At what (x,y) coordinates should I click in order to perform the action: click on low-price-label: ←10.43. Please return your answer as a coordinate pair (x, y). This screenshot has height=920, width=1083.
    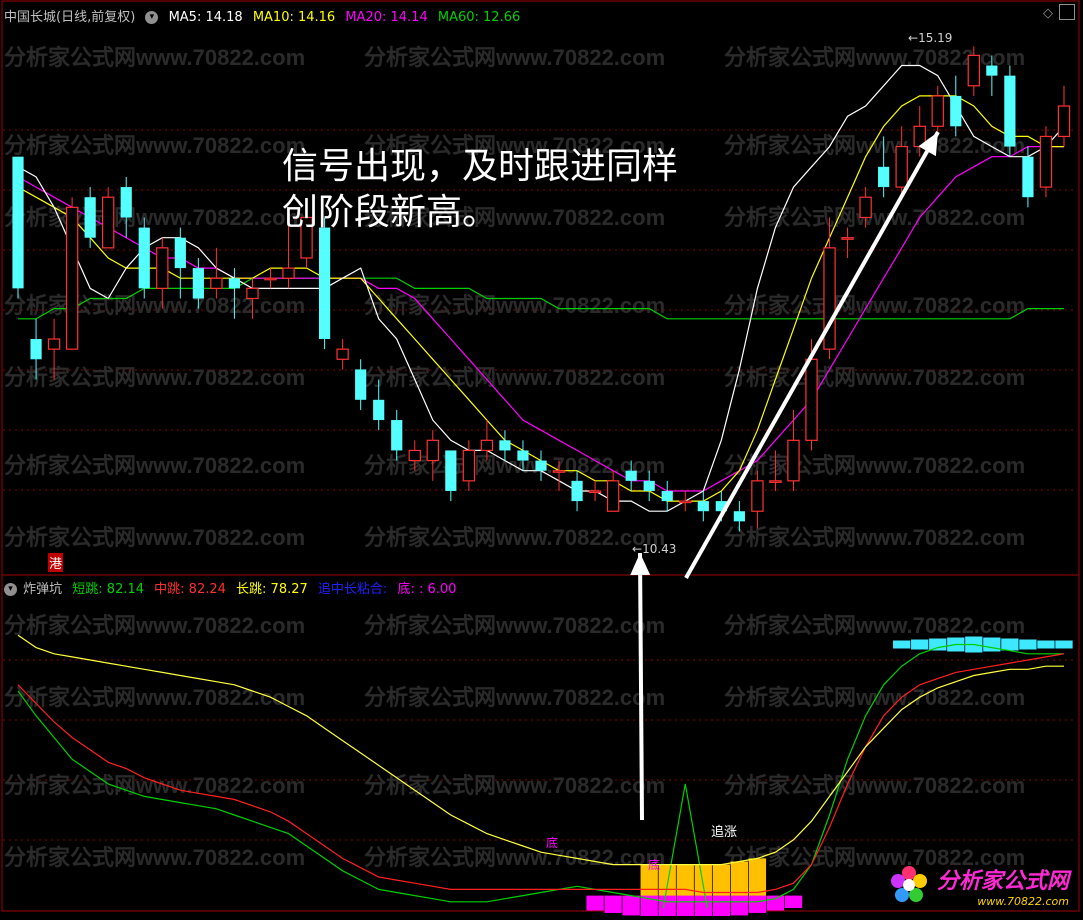
    Looking at the image, I should click on (654, 549).